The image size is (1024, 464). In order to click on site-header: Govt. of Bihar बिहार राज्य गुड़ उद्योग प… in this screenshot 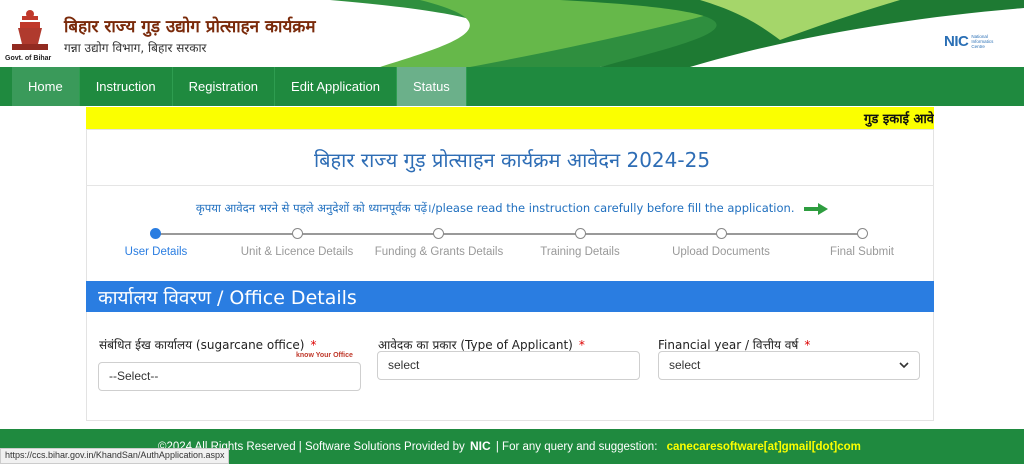, I will do `click(512, 33)`.